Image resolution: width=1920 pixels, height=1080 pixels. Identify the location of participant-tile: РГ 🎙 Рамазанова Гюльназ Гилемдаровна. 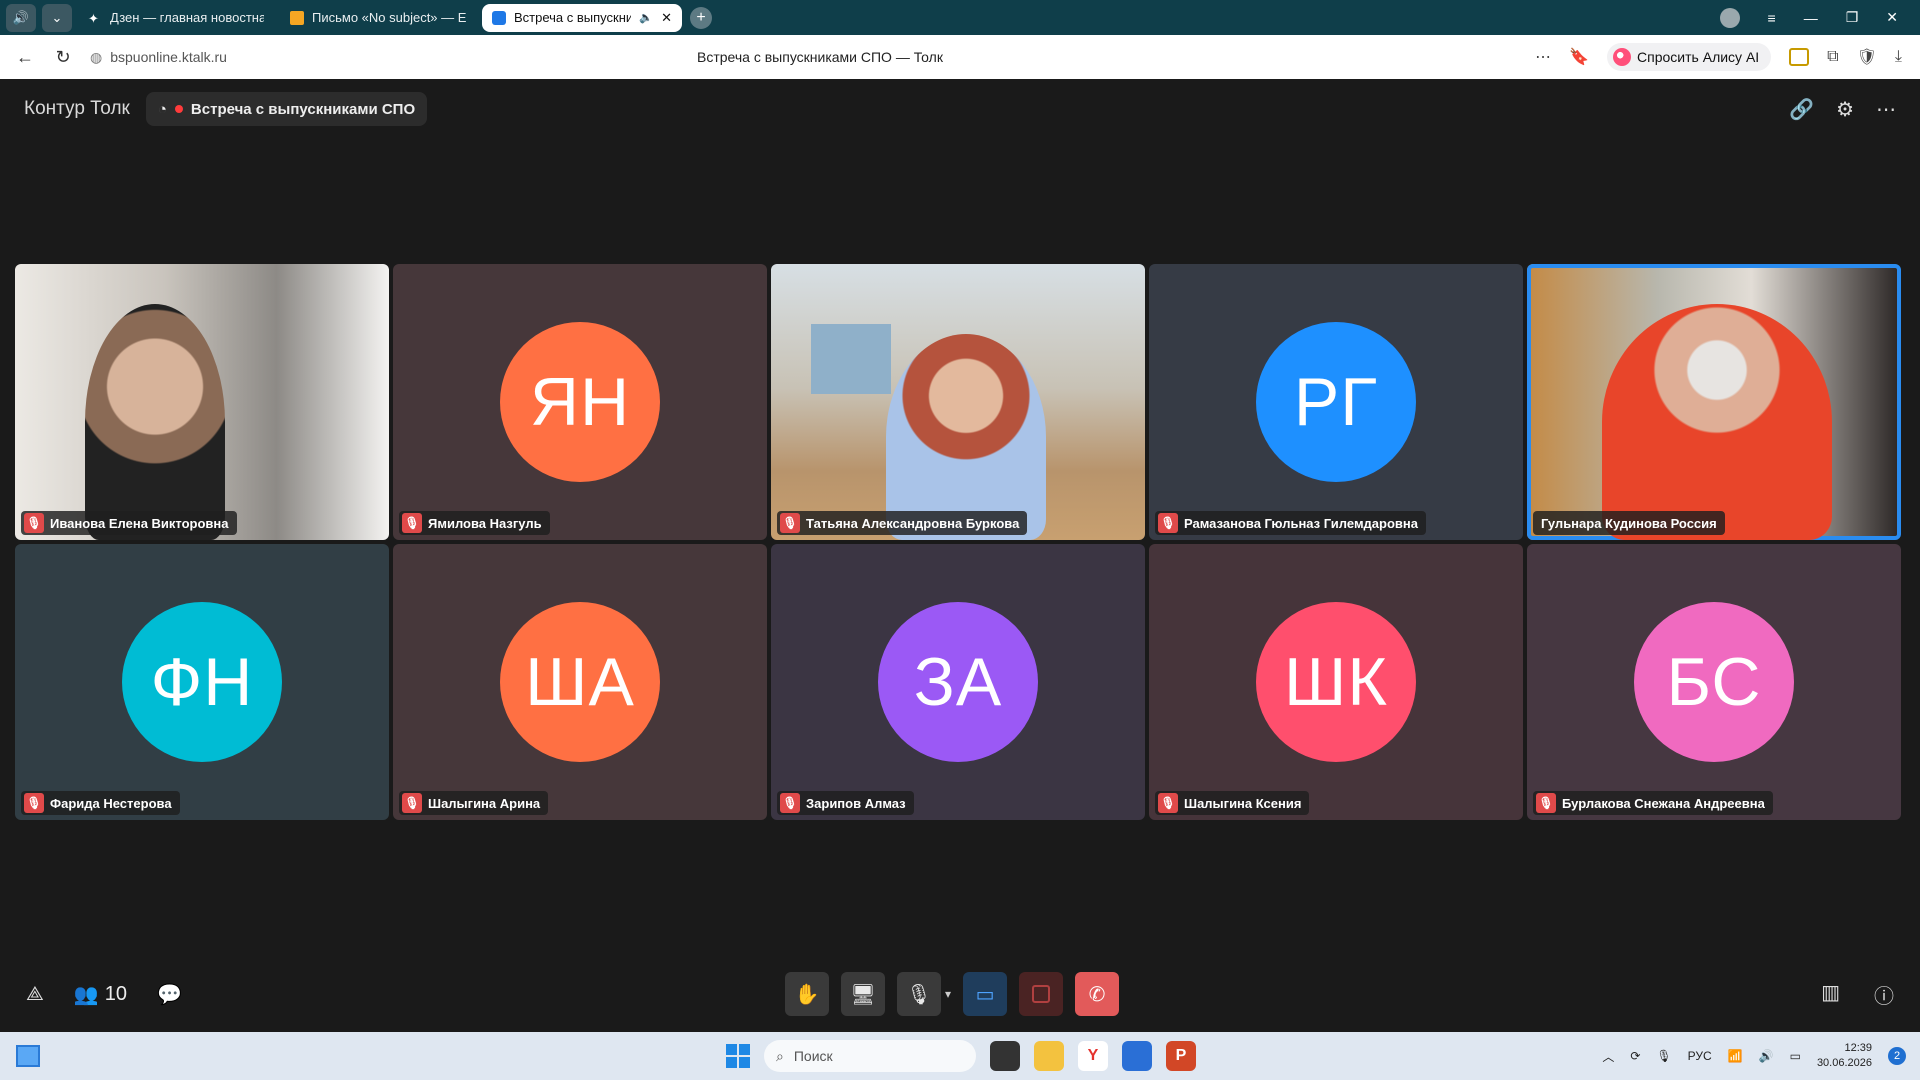
(1336, 402).